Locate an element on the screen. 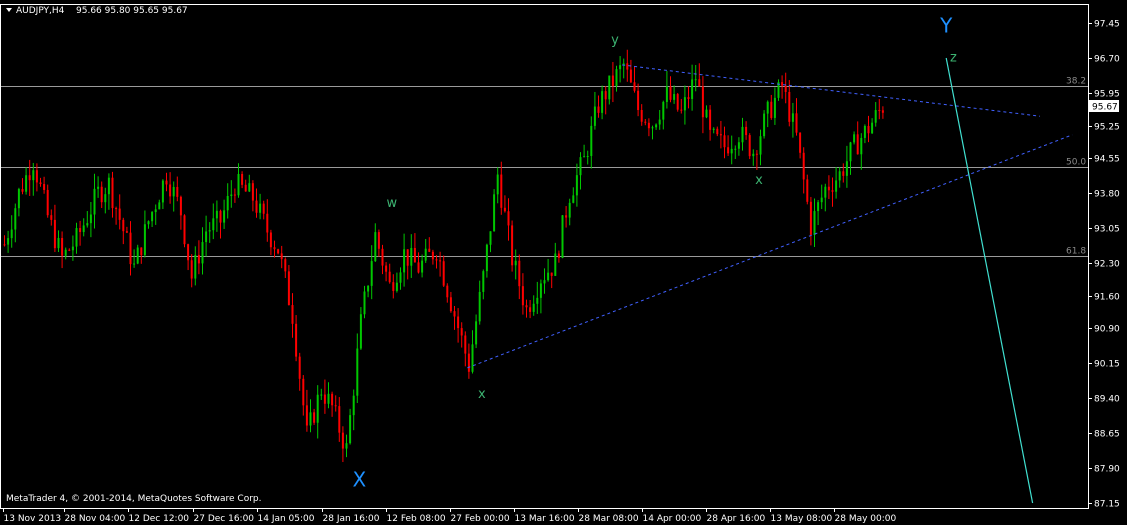  y-tick-label: 89.40 is located at coordinates (1107, 400).